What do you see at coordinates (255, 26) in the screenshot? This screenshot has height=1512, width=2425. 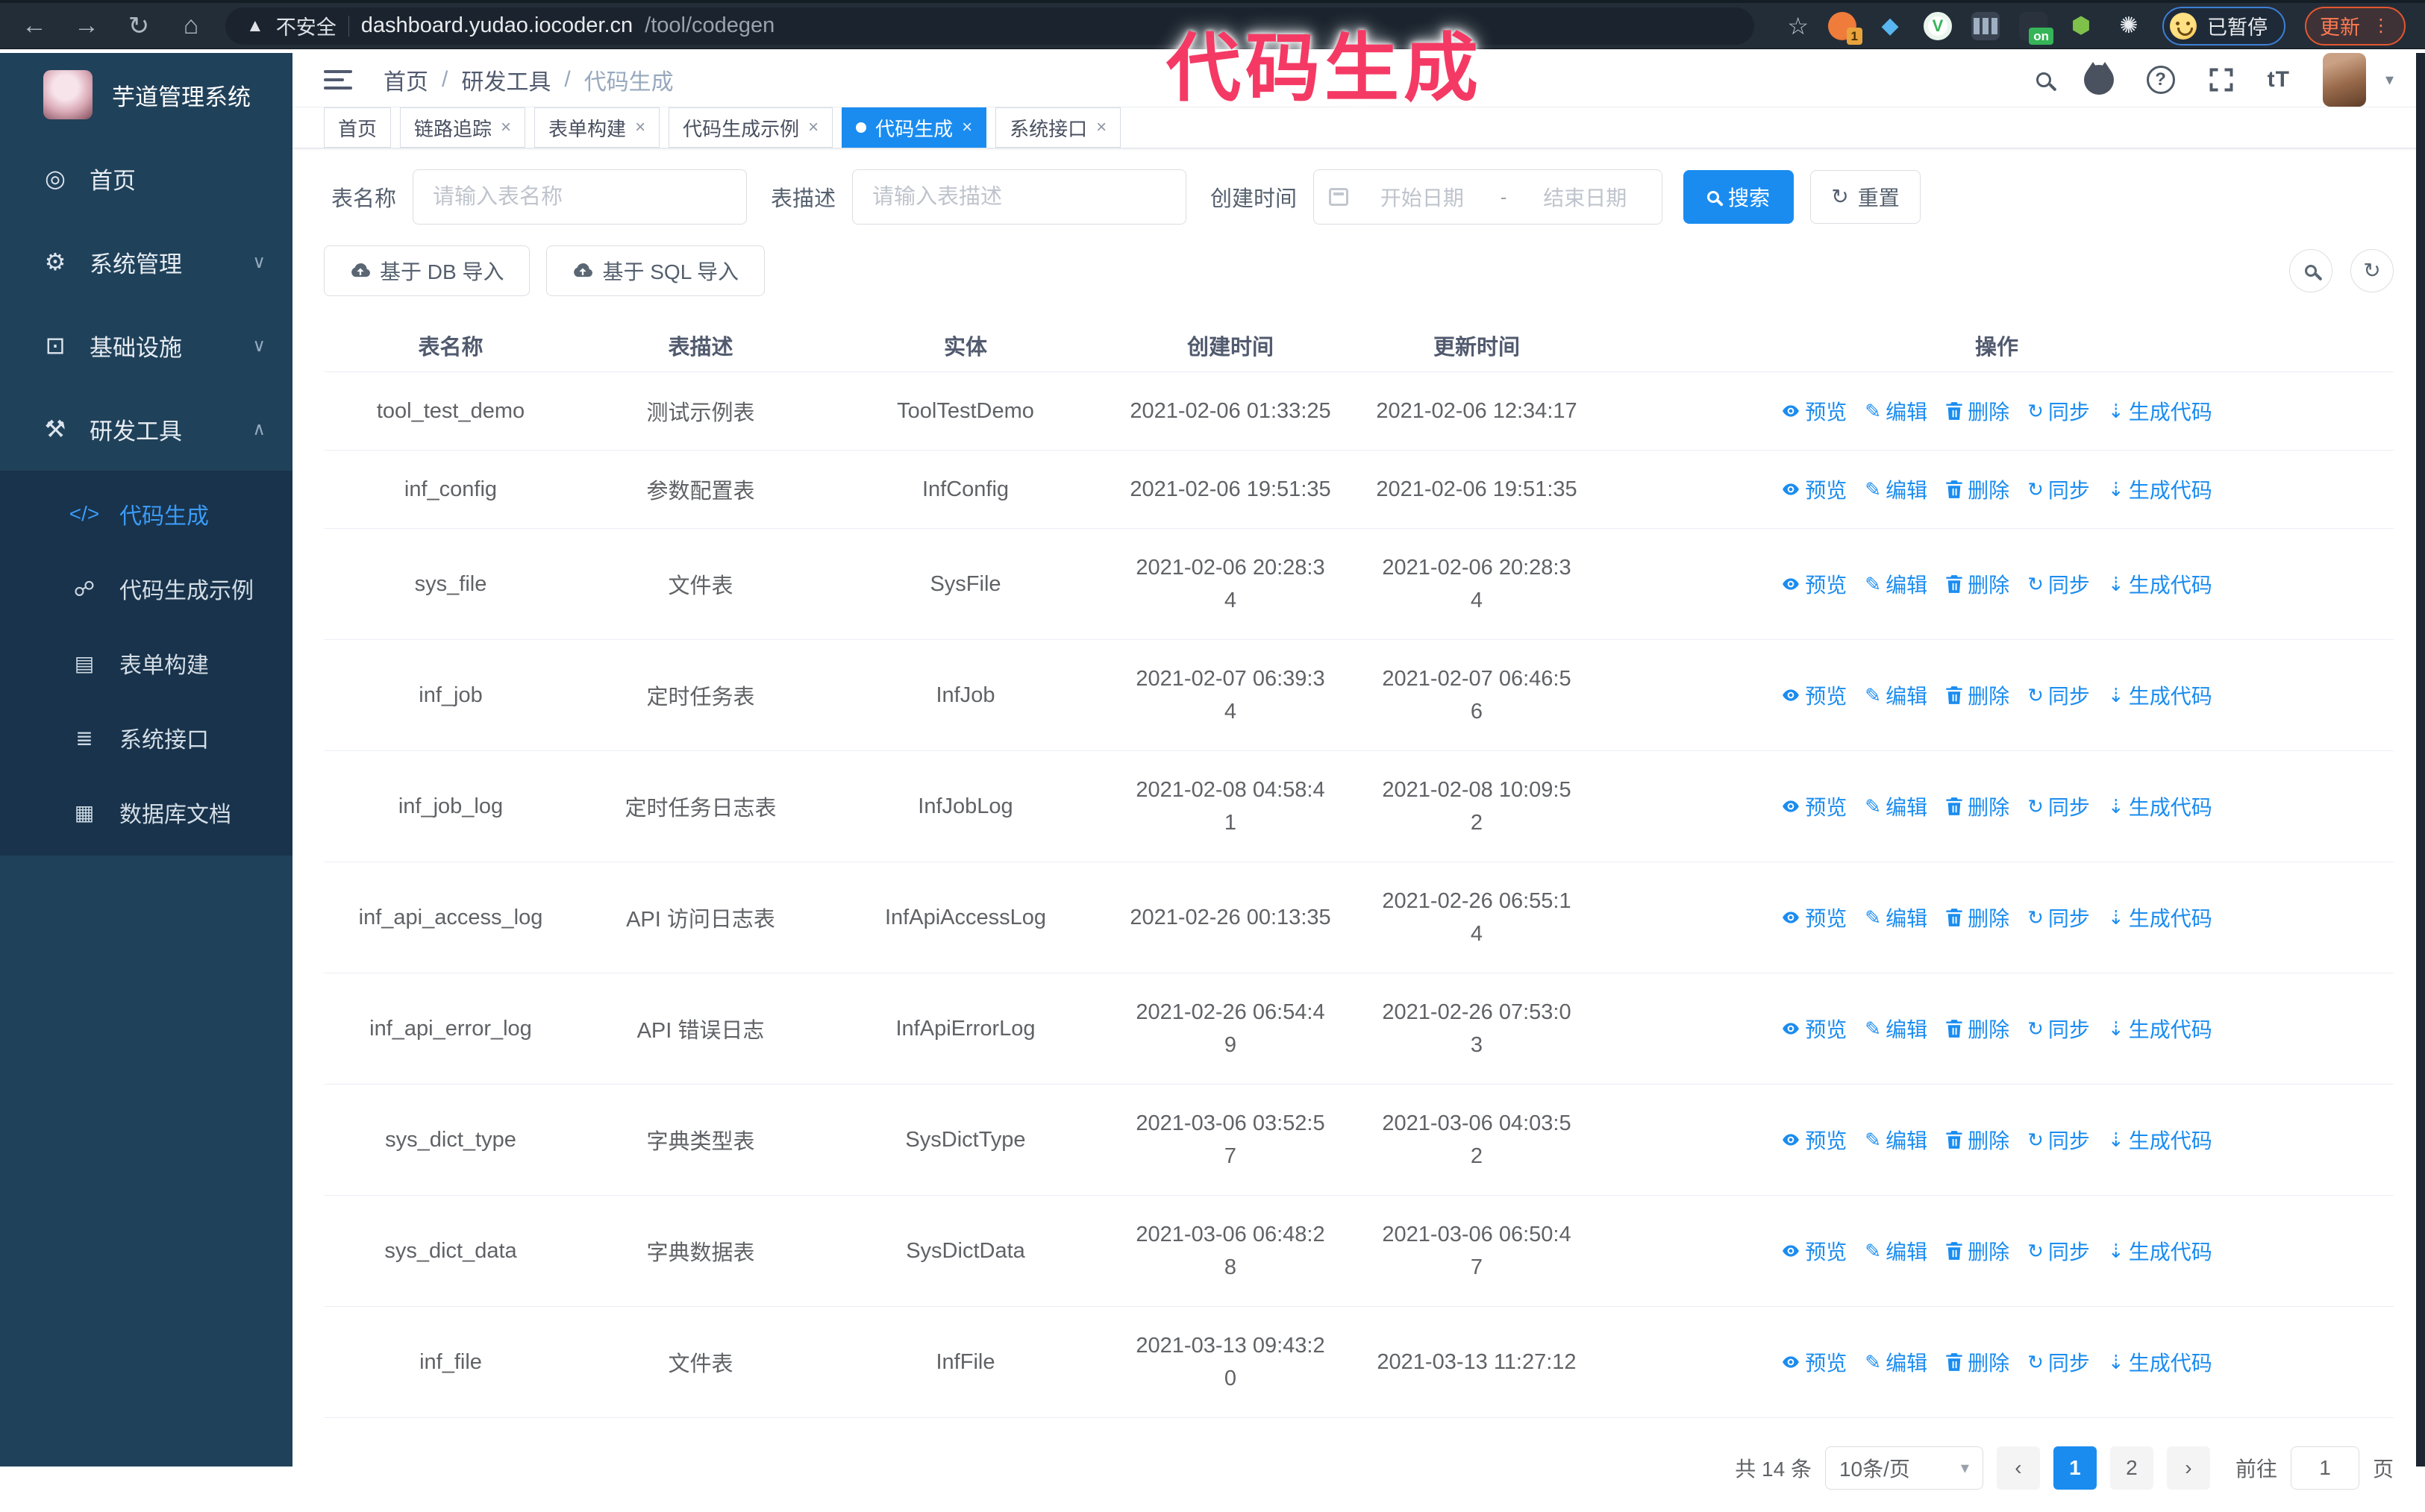 I see `not-secure-warning-icon: ▲` at bounding box center [255, 26].